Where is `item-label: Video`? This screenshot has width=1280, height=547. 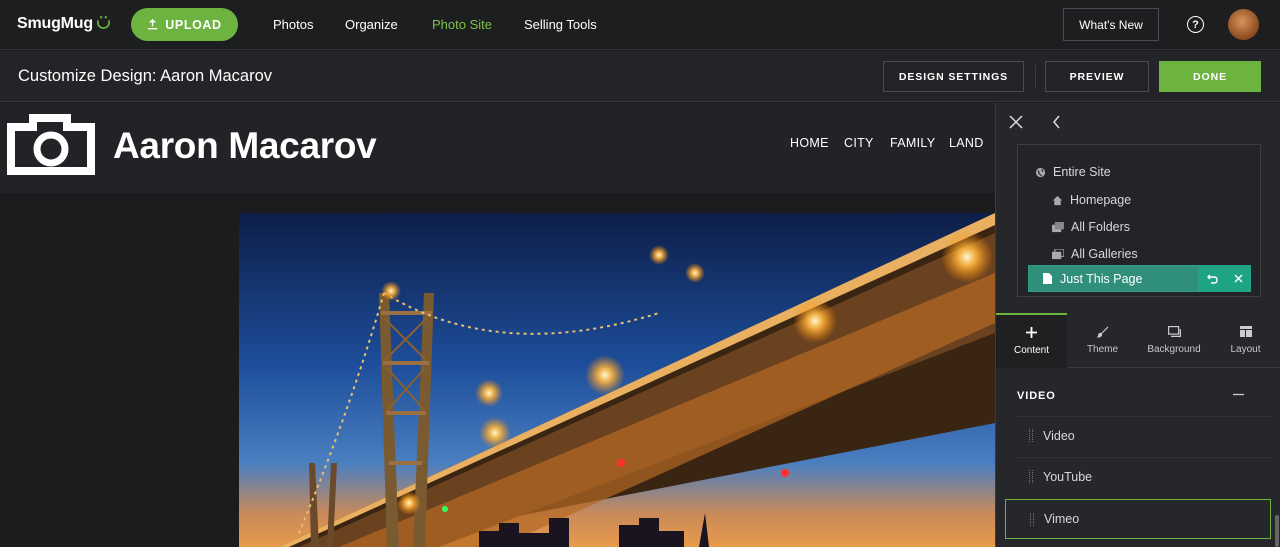
item-label: Video is located at coordinates (1059, 435).